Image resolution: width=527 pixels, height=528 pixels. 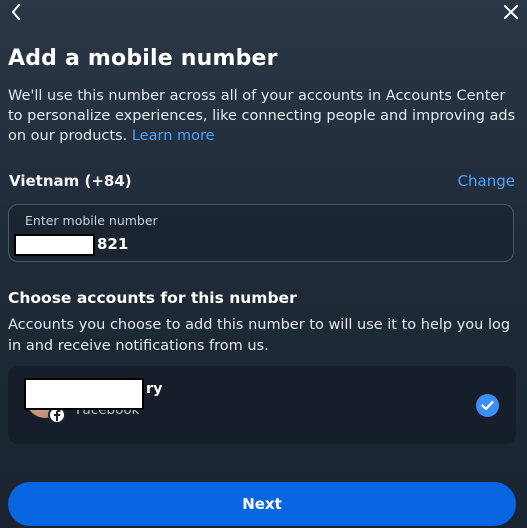 I want to click on checkmark-icon, so click(x=487, y=405).